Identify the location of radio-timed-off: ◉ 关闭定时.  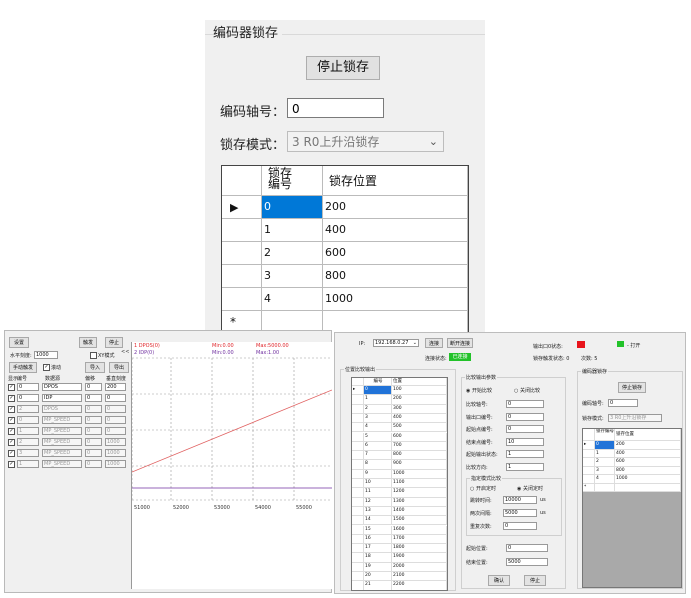
(530, 488).